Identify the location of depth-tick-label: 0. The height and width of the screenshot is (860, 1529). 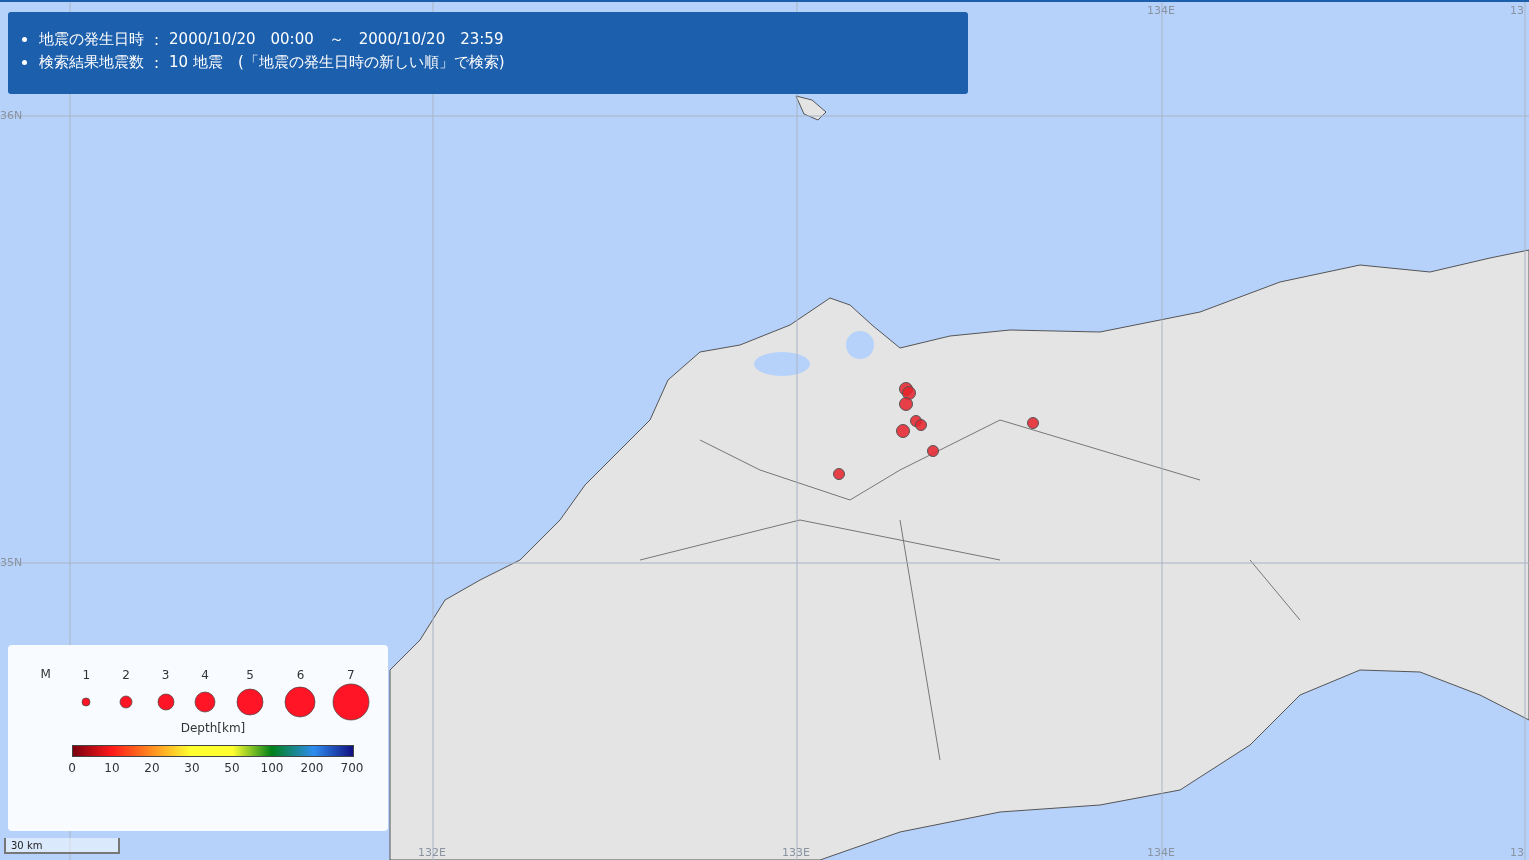
(72, 768).